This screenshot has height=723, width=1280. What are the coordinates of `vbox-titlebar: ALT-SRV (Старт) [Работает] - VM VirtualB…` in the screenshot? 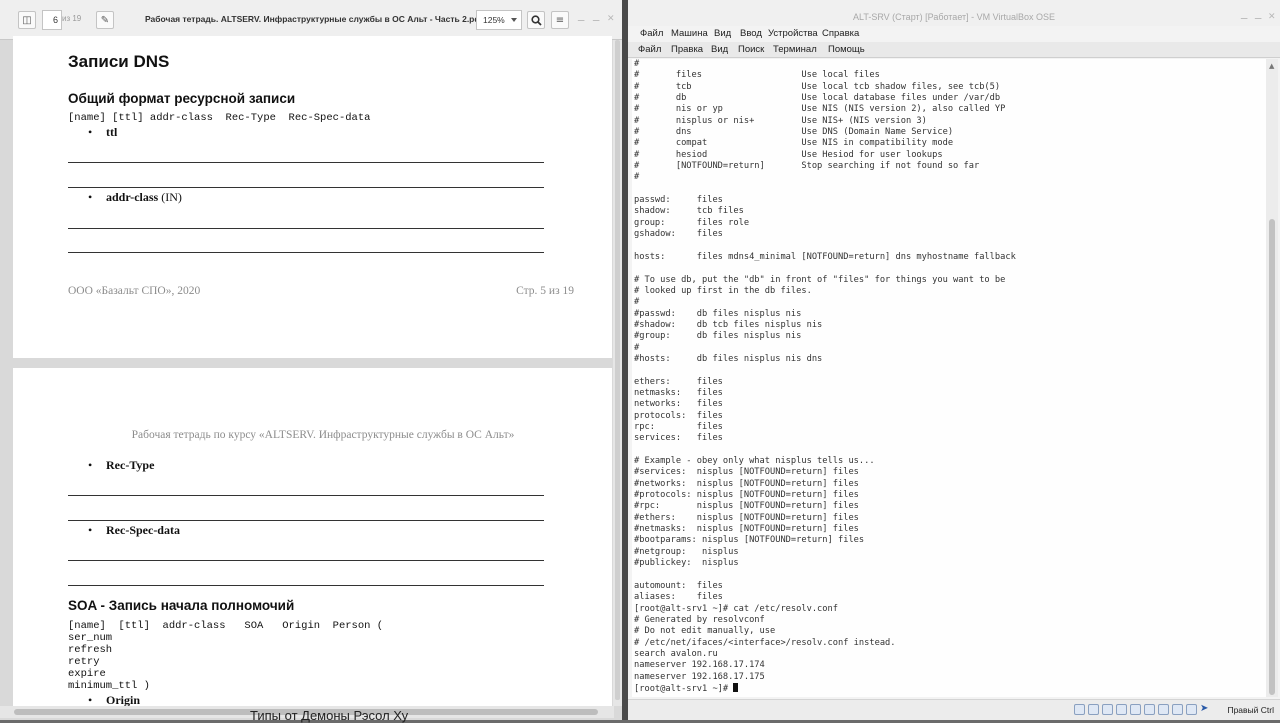 It's located at (954, 14).